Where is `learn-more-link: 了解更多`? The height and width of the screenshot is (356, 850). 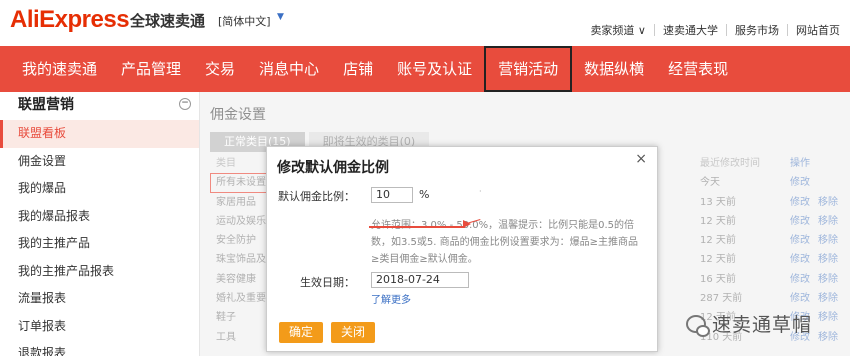 learn-more-link: 了解更多 is located at coordinates (391, 298).